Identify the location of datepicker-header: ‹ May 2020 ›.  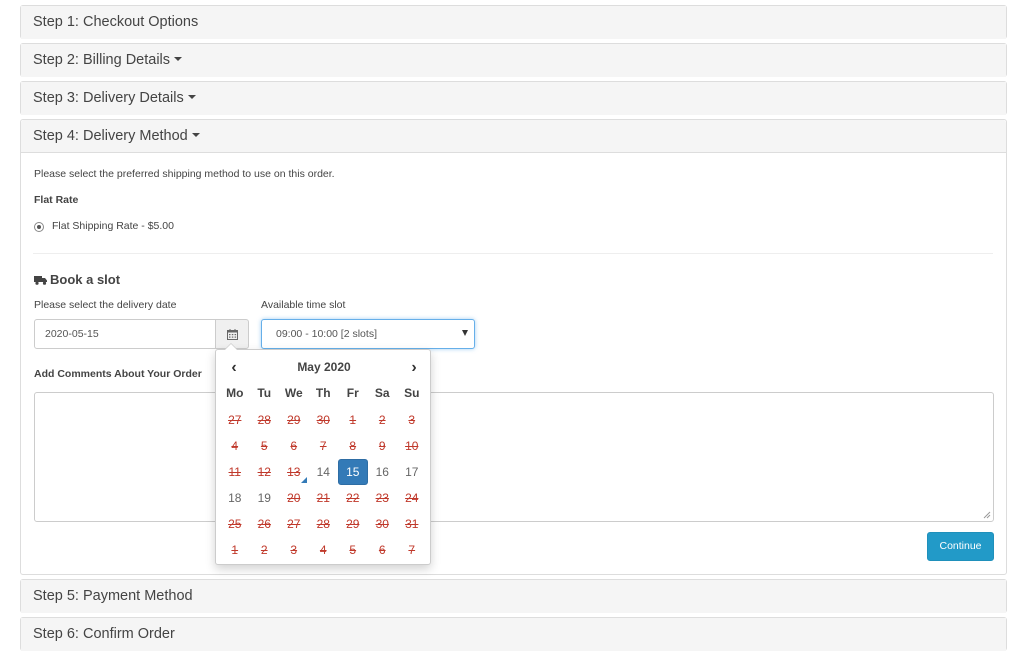
(324, 368).